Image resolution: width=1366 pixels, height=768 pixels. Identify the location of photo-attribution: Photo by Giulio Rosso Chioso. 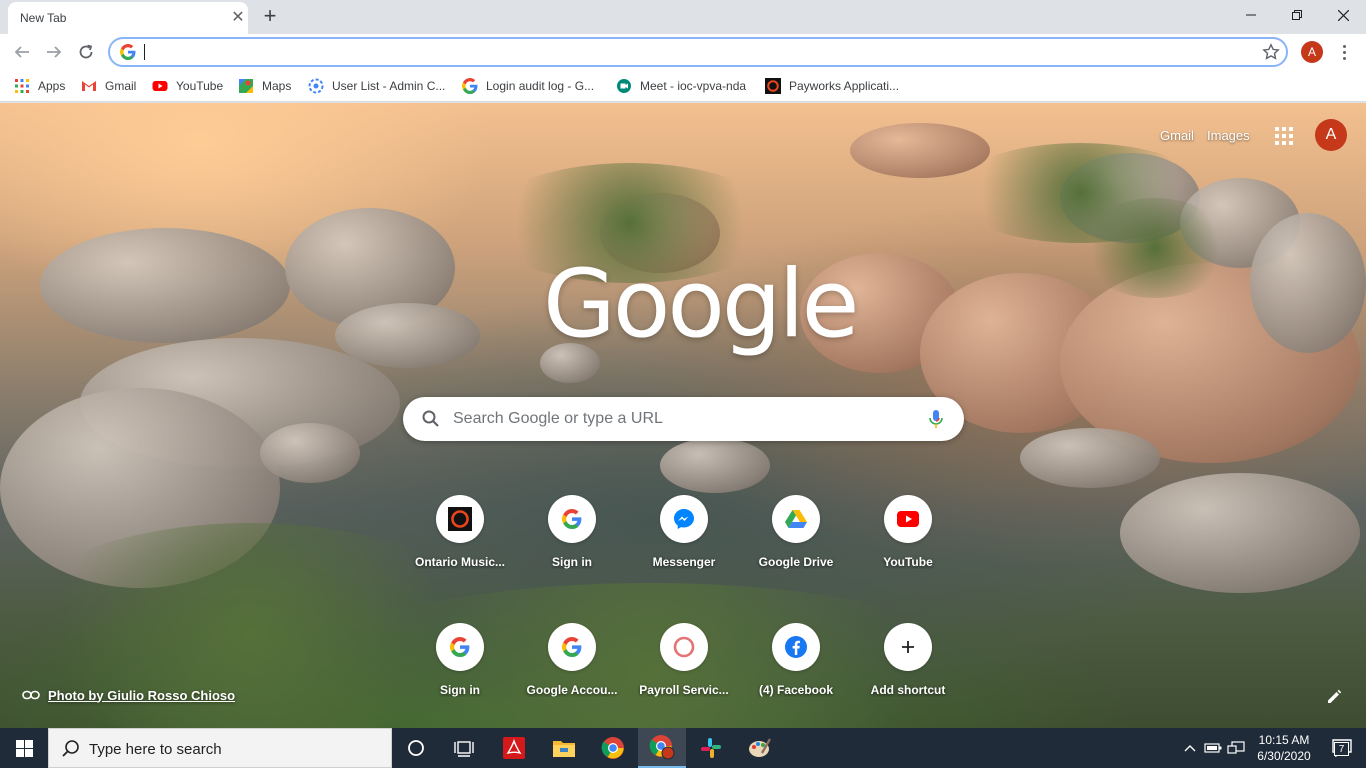
(128, 695).